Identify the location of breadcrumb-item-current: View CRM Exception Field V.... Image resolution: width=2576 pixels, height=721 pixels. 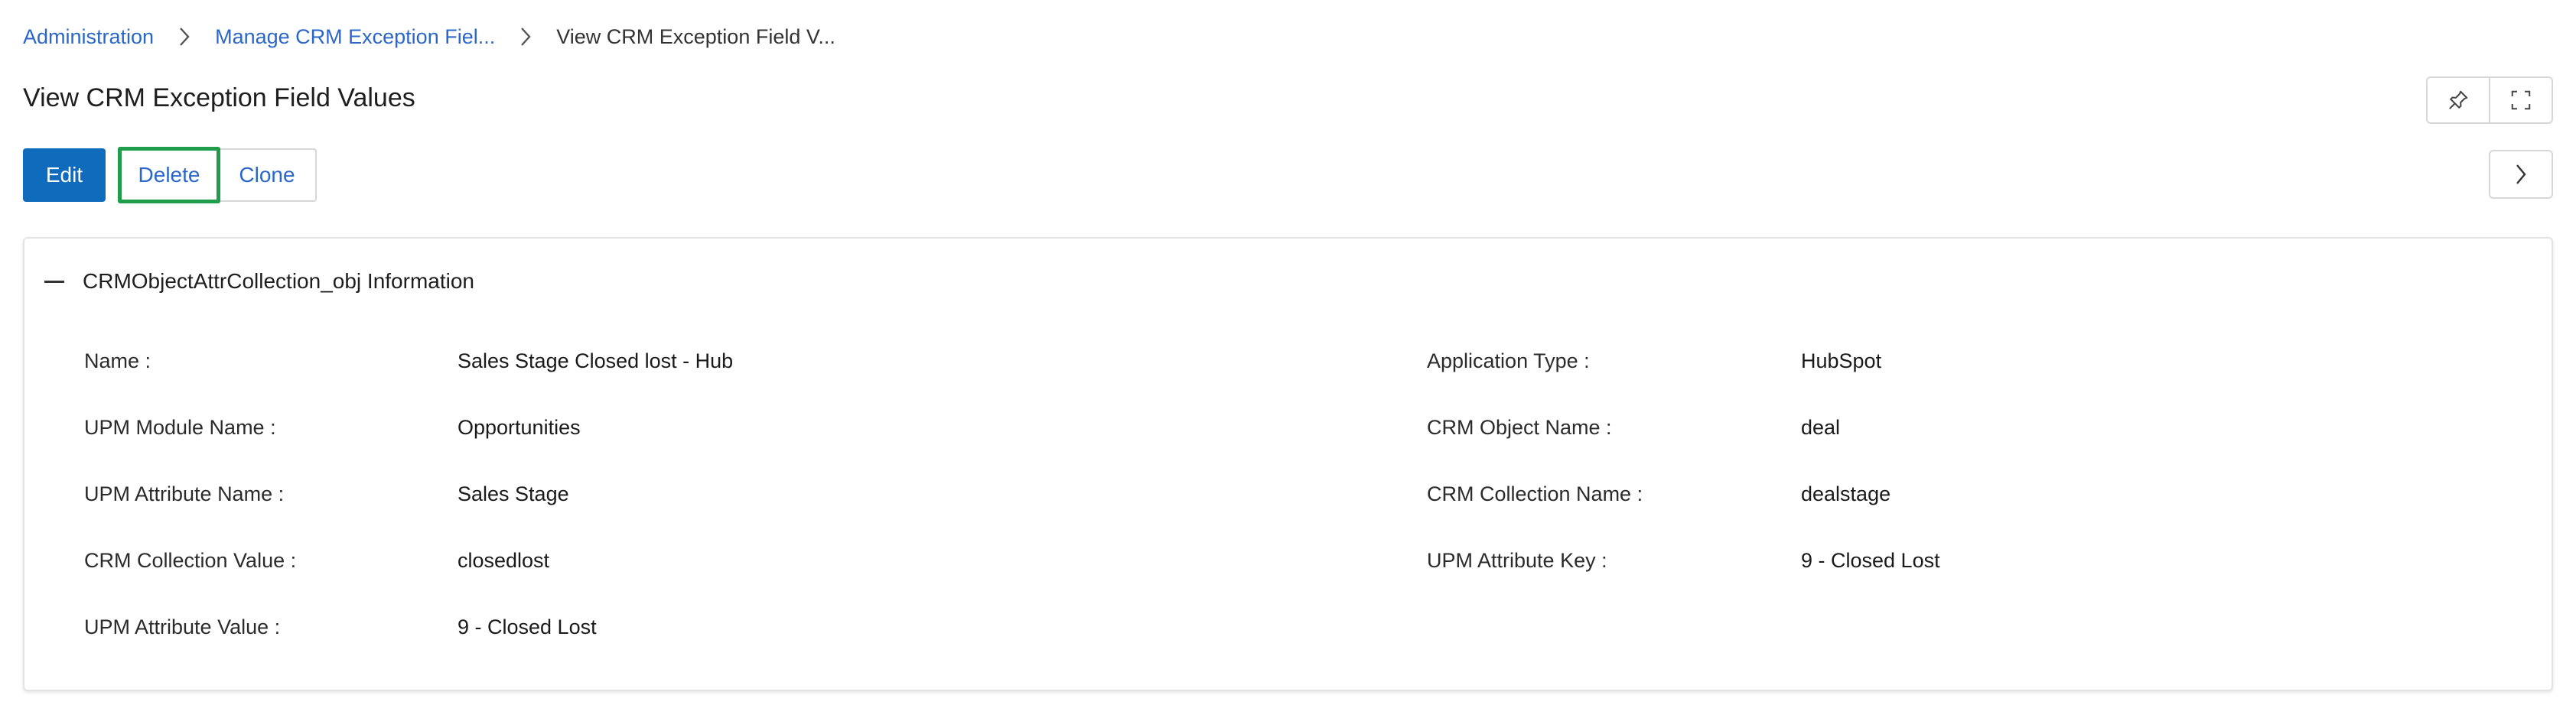
(696, 36).